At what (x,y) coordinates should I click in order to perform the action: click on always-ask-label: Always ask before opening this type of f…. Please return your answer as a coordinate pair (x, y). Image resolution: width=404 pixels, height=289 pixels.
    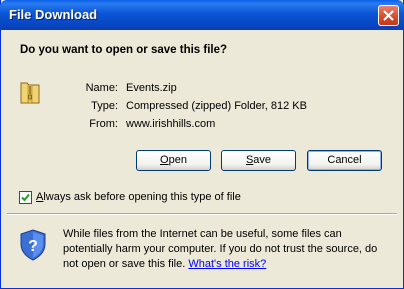
    Looking at the image, I should click on (138, 197).